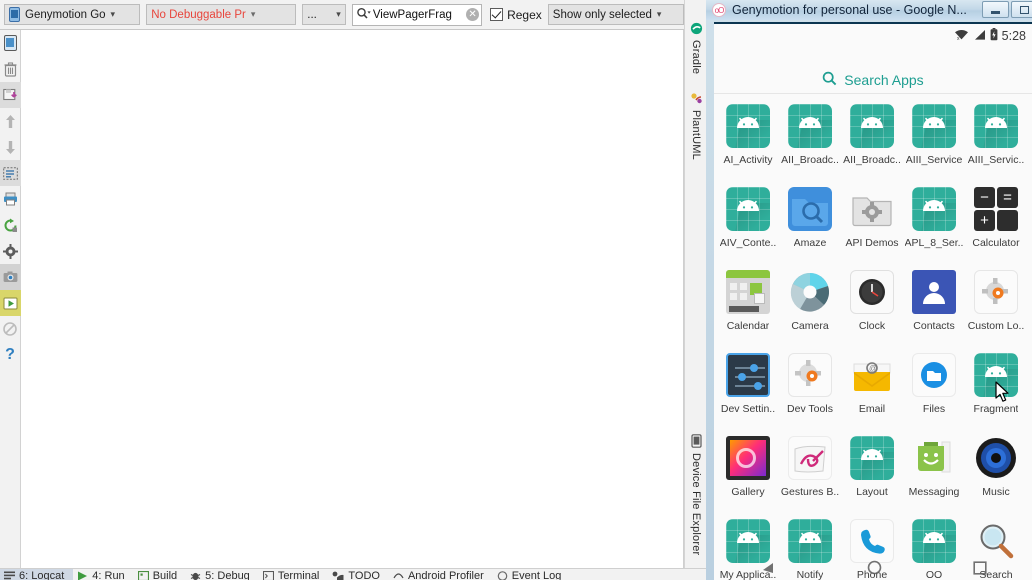 The width and height of the screenshot is (1032, 580). I want to click on logcat-search-value: ViewPagerFrag, so click(412, 14).